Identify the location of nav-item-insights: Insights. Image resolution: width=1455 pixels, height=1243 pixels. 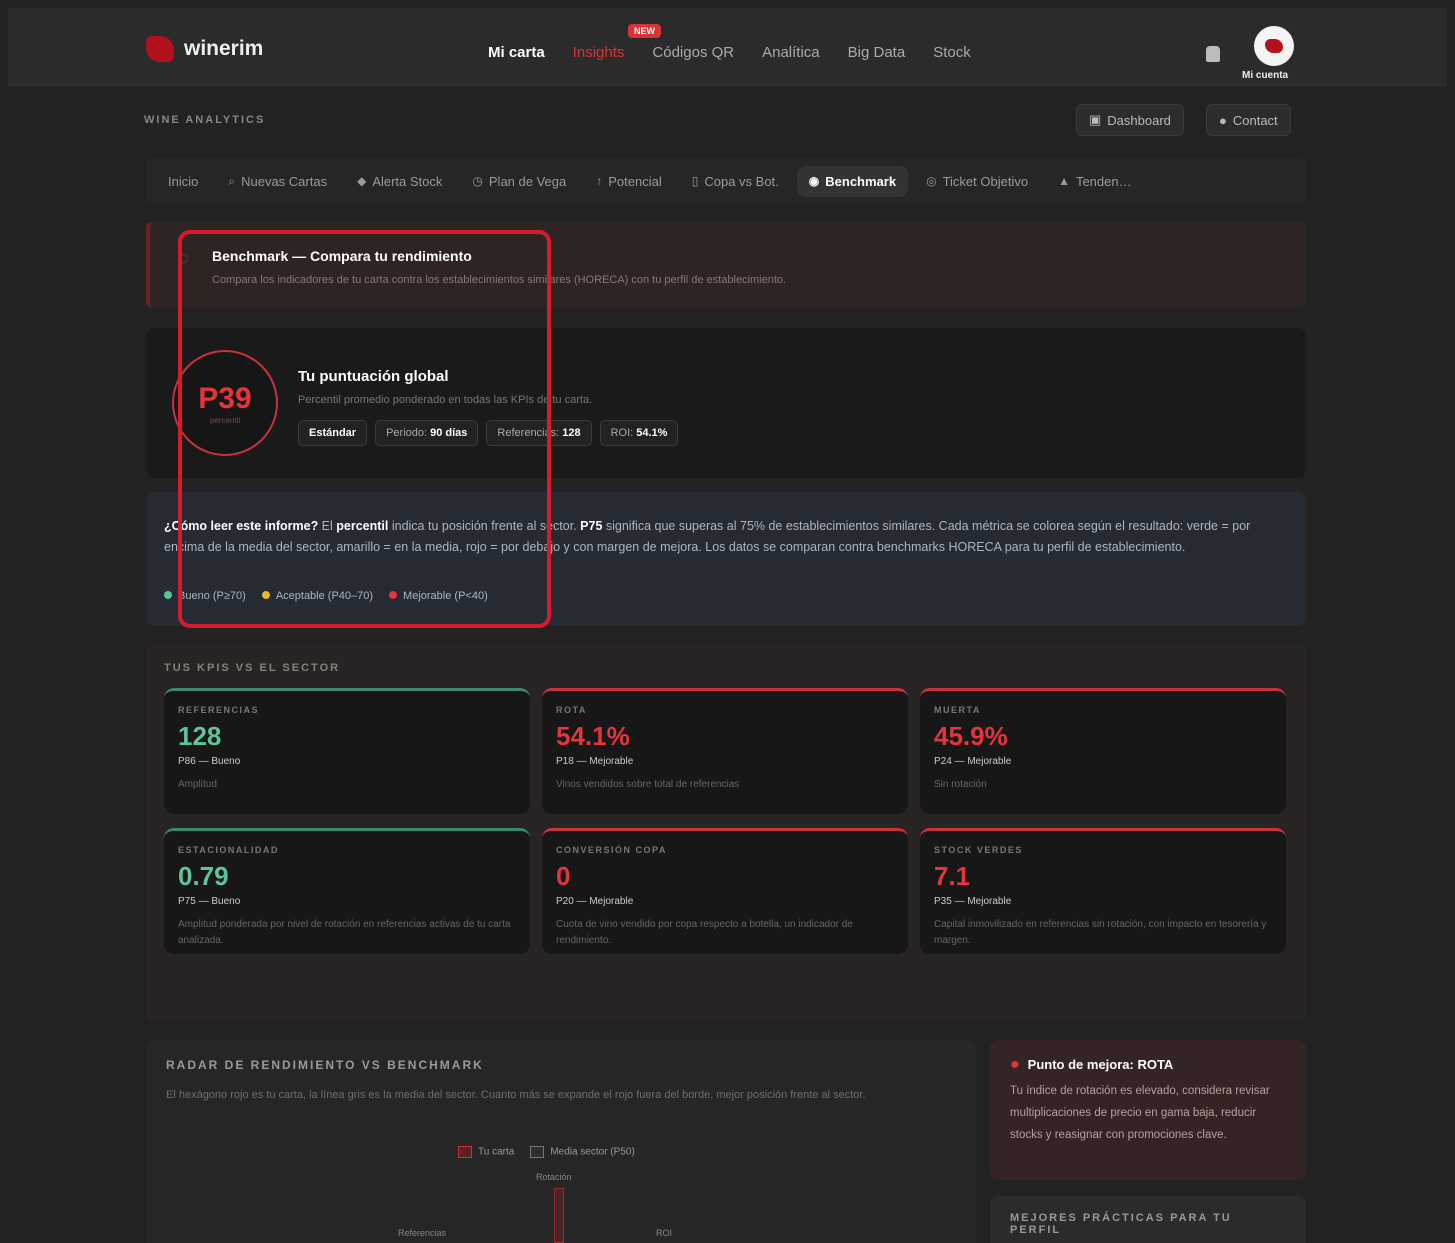
(599, 52).